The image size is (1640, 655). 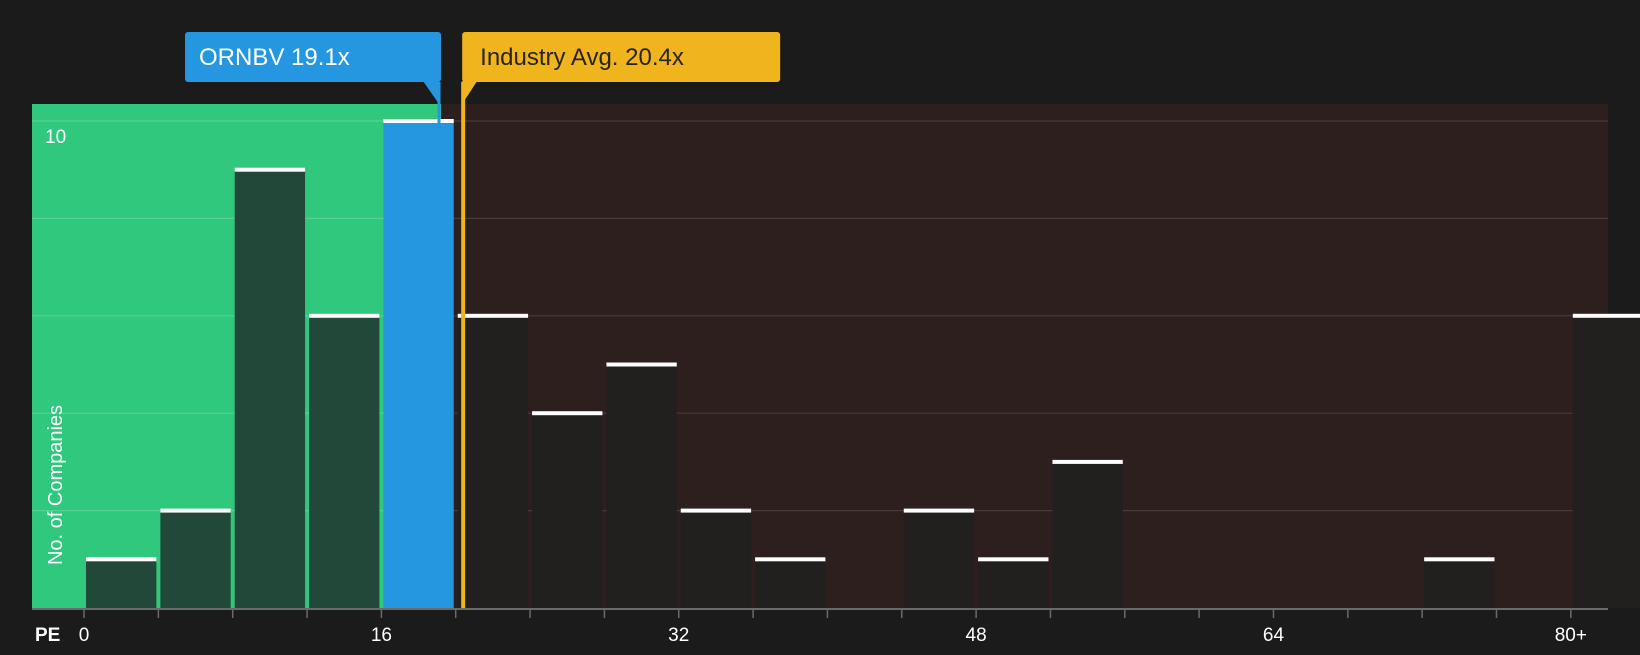 What do you see at coordinates (381, 635) in the screenshot?
I see `x-tick-label: 16` at bounding box center [381, 635].